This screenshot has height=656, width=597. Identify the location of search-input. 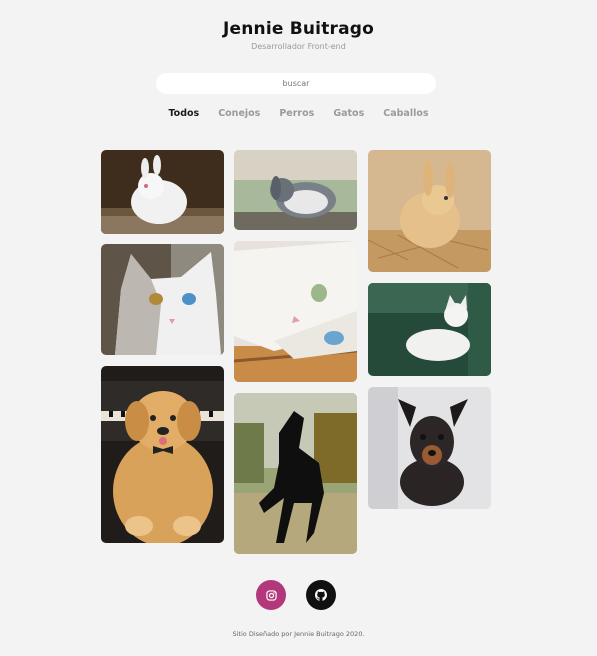
(296, 83).